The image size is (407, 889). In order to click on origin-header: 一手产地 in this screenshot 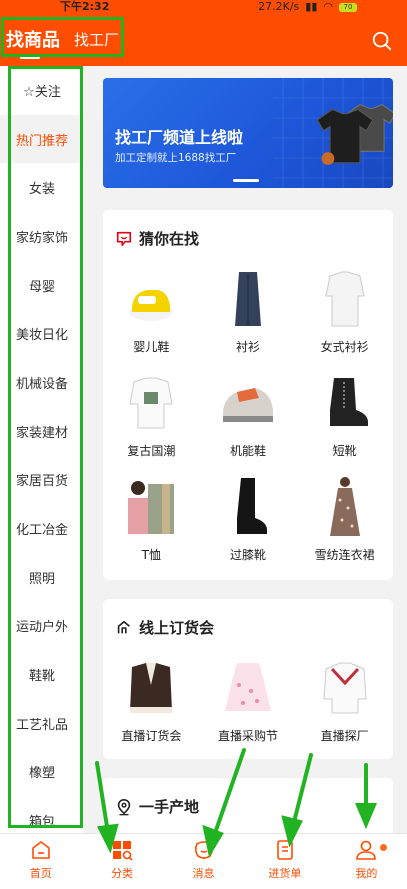, I will do `click(157, 806)`.